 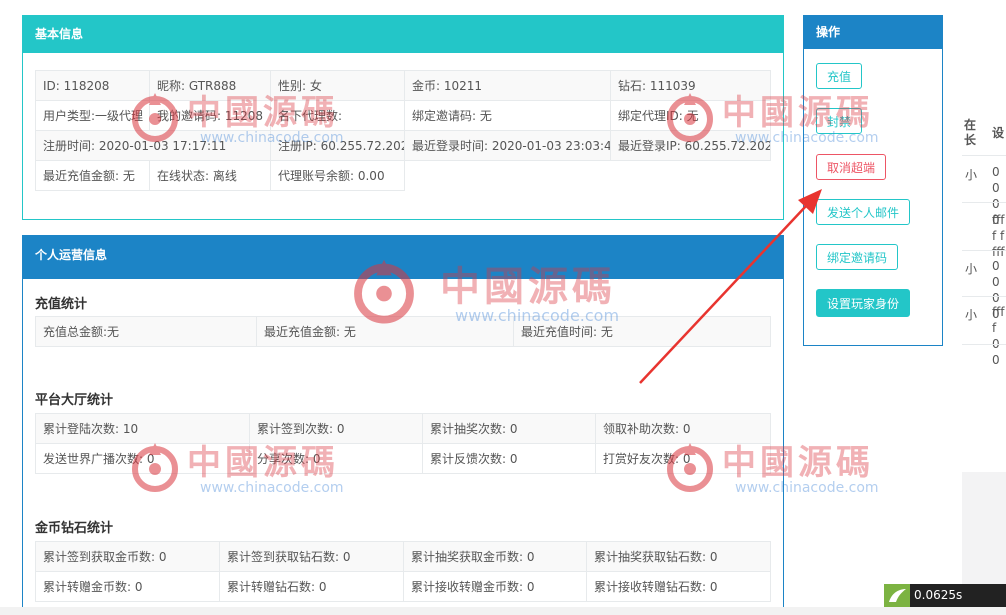 I want to click on bind-invite-button: 绑定邀请码, so click(x=857, y=257).